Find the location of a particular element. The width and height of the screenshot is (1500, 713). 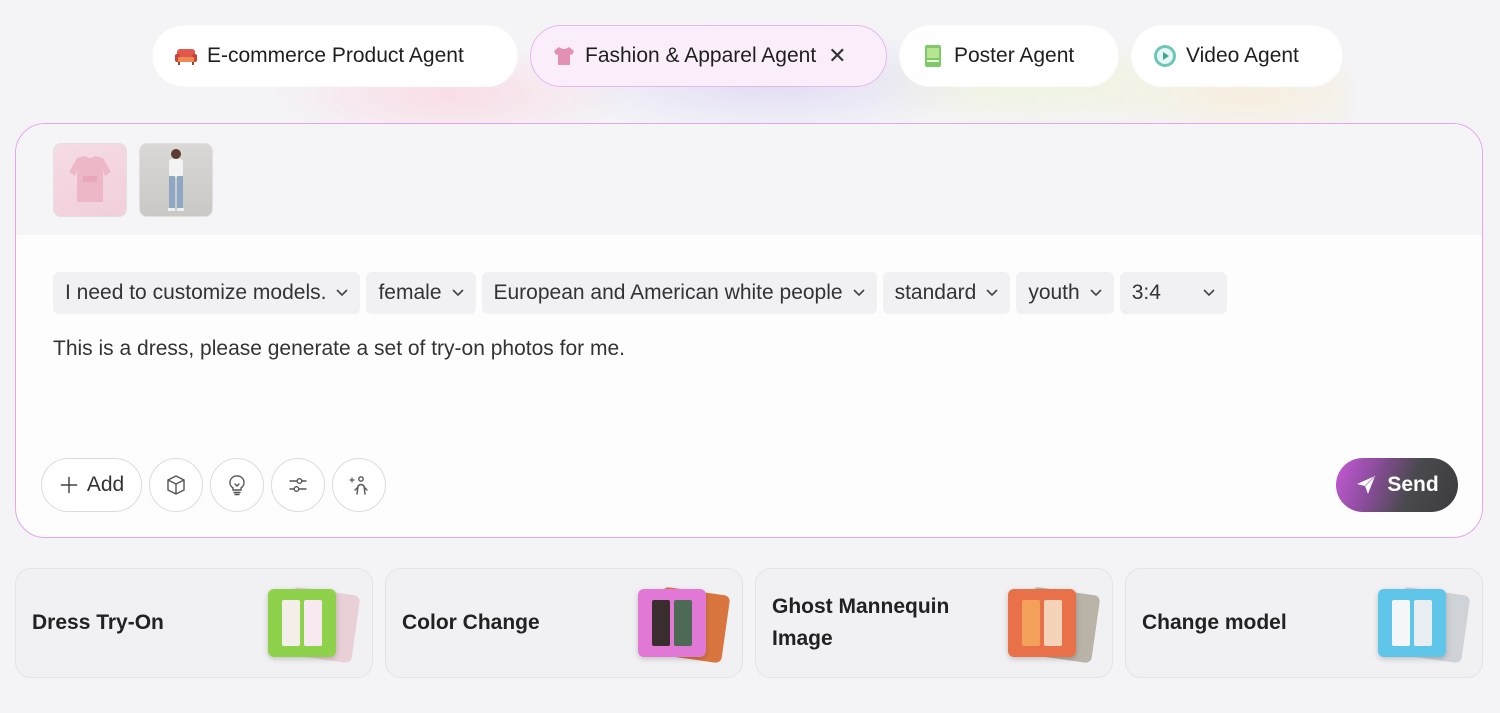

card-ghost-mannequin-image: Ghost Mannequin Image is located at coordinates (934, 623).